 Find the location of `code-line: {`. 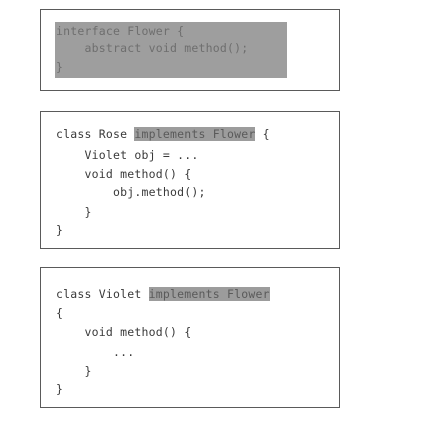

code-line: { is located at coordinates (60, 313).